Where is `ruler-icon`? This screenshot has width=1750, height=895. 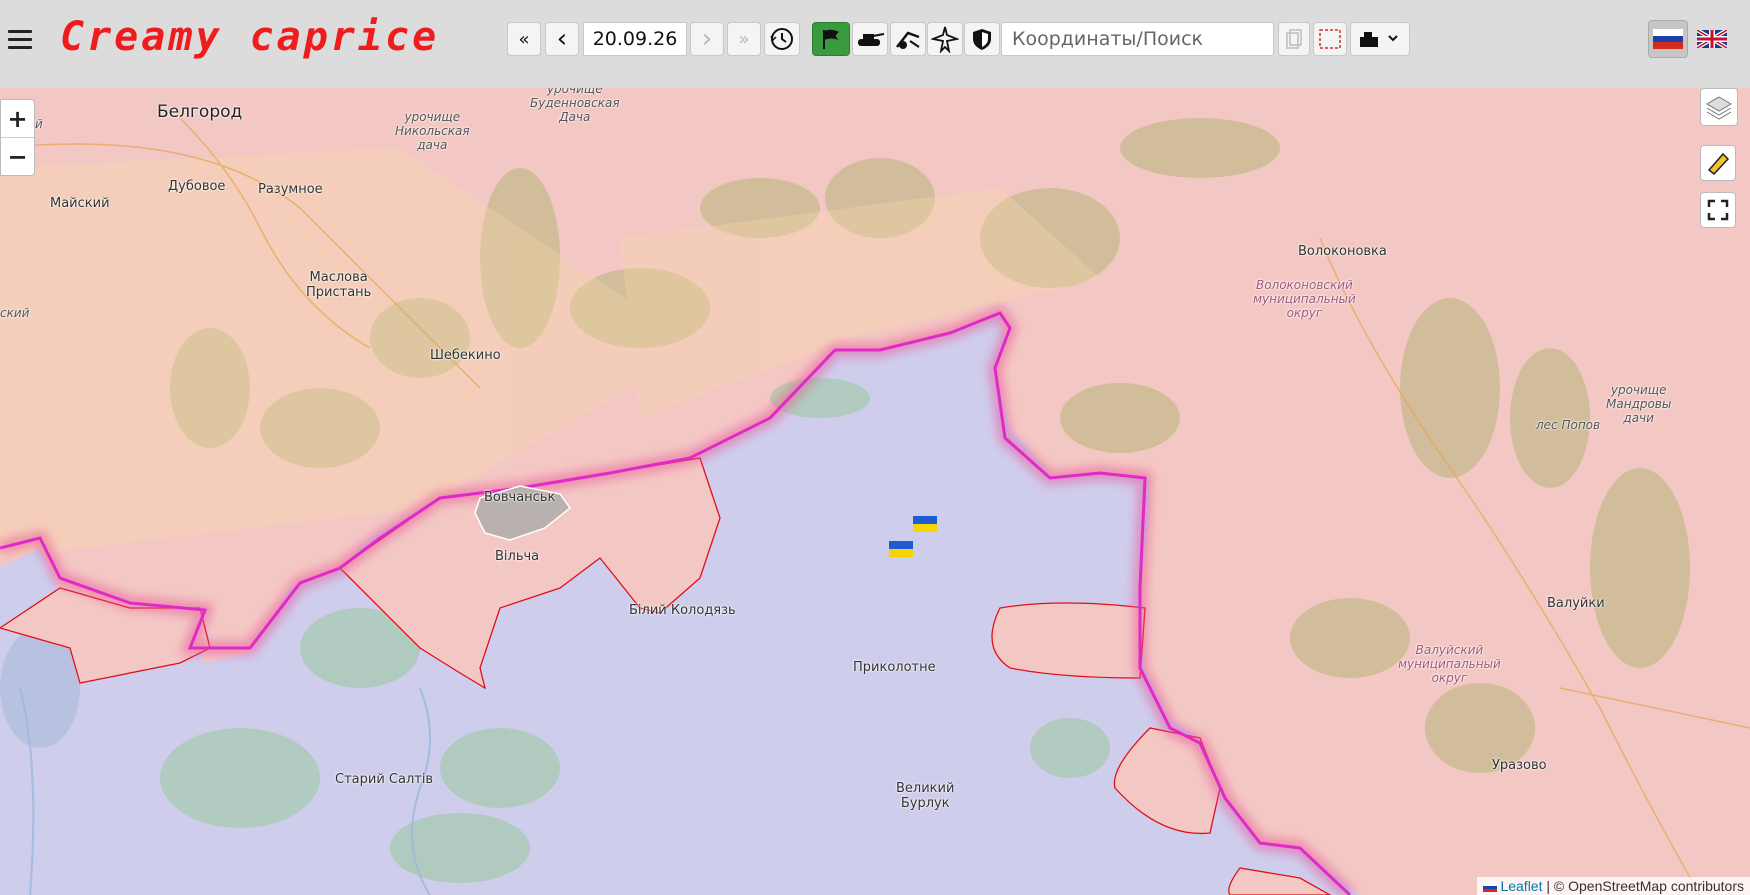
ruler-icon is located at coordinates (1718, 163).